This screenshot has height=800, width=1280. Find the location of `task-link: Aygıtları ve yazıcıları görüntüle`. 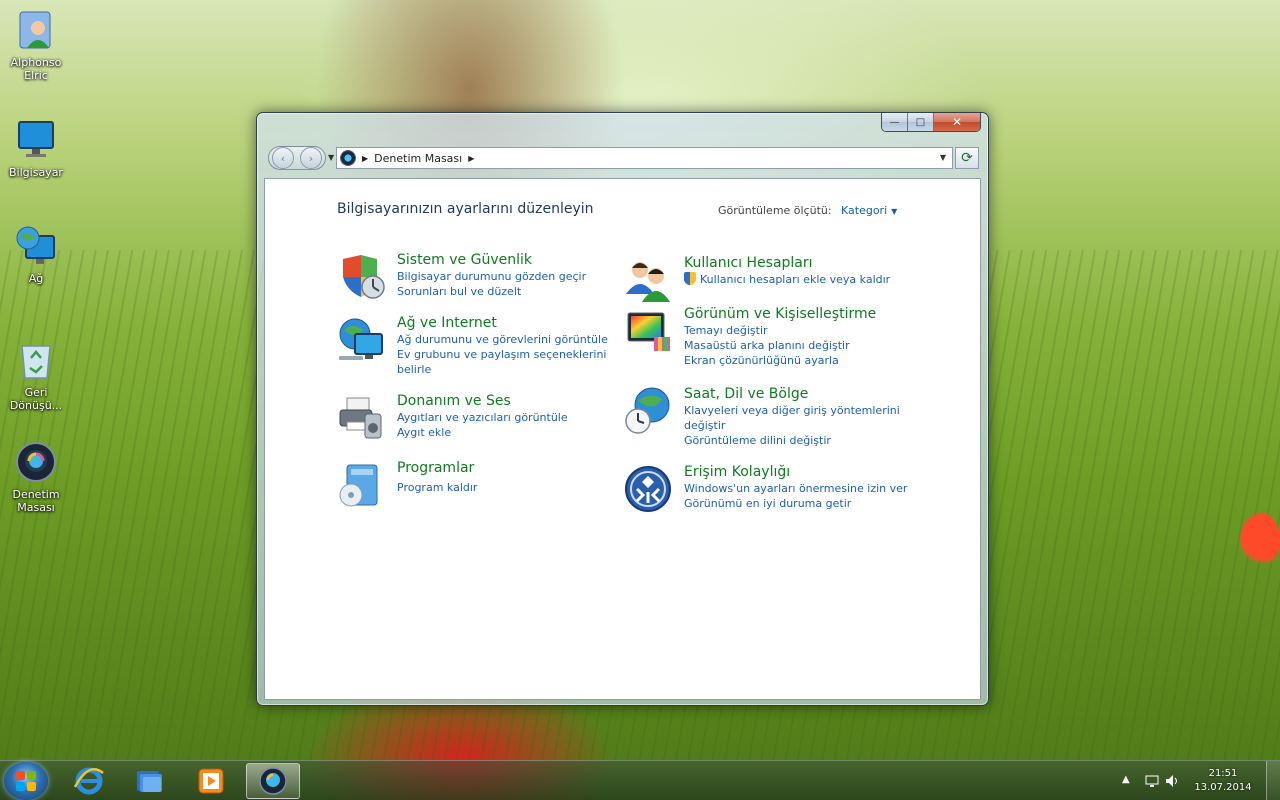

task-link: Aygıtları ve yazıcıları görüntüle is located at coordinates (527, 417).